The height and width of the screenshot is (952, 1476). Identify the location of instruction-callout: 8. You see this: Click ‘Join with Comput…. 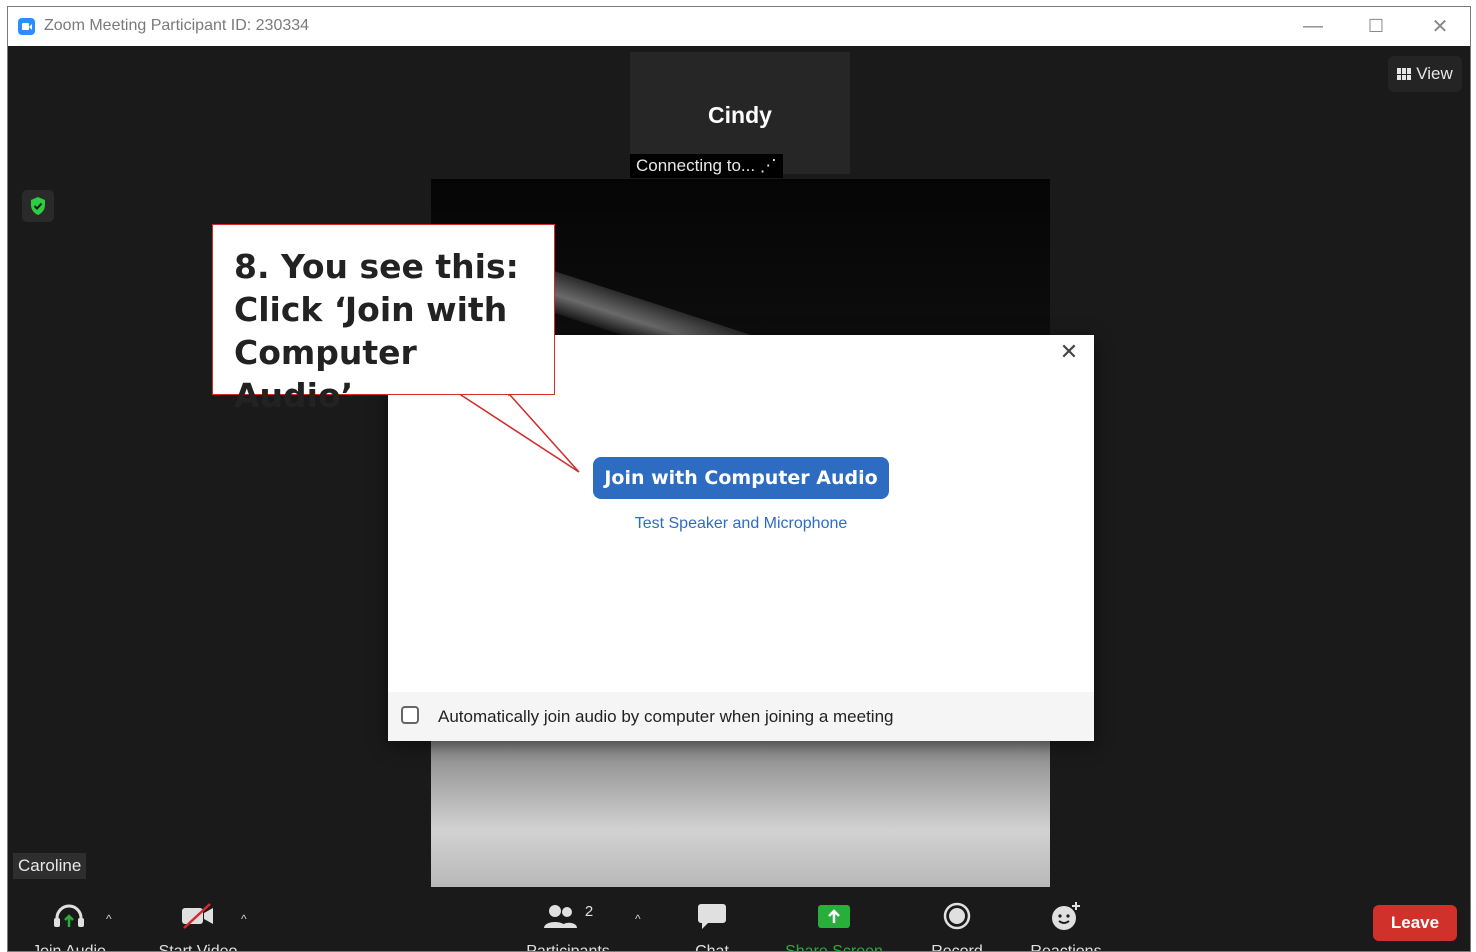
(383, 319).